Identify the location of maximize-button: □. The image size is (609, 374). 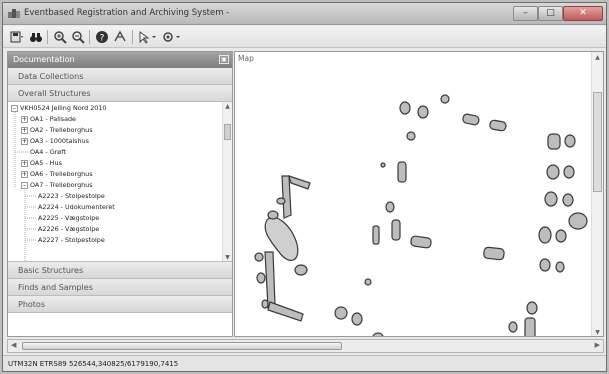
(550, 13).